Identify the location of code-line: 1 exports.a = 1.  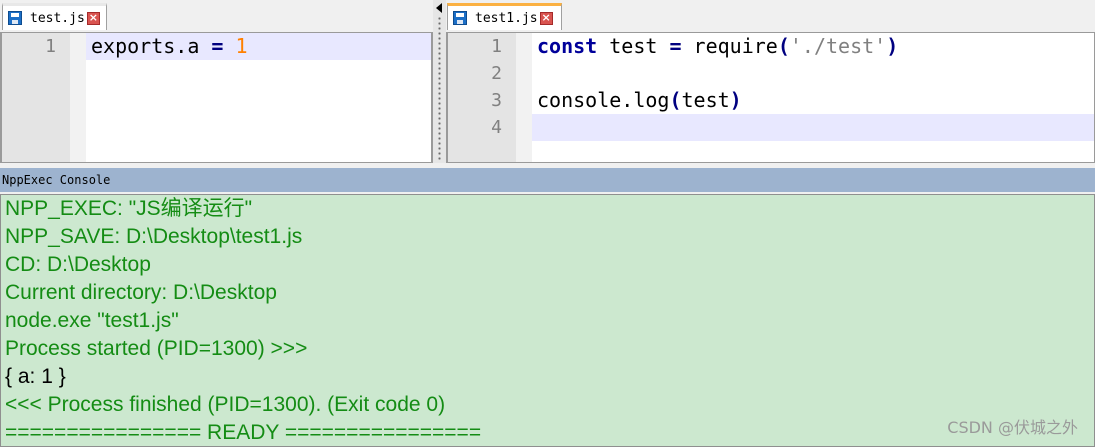
(216, 46).